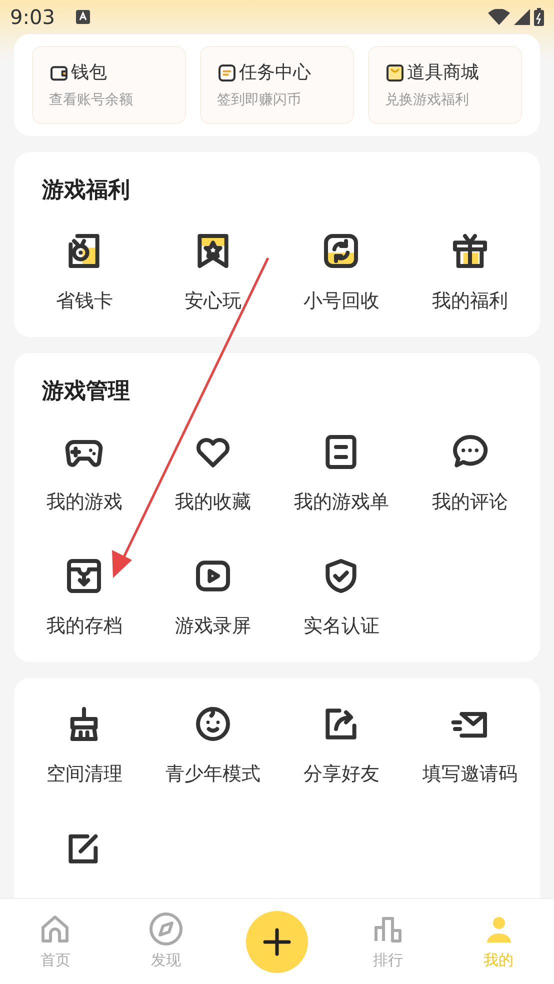  I want to click on menu-item-label: 空间清理, so click(84, 774).